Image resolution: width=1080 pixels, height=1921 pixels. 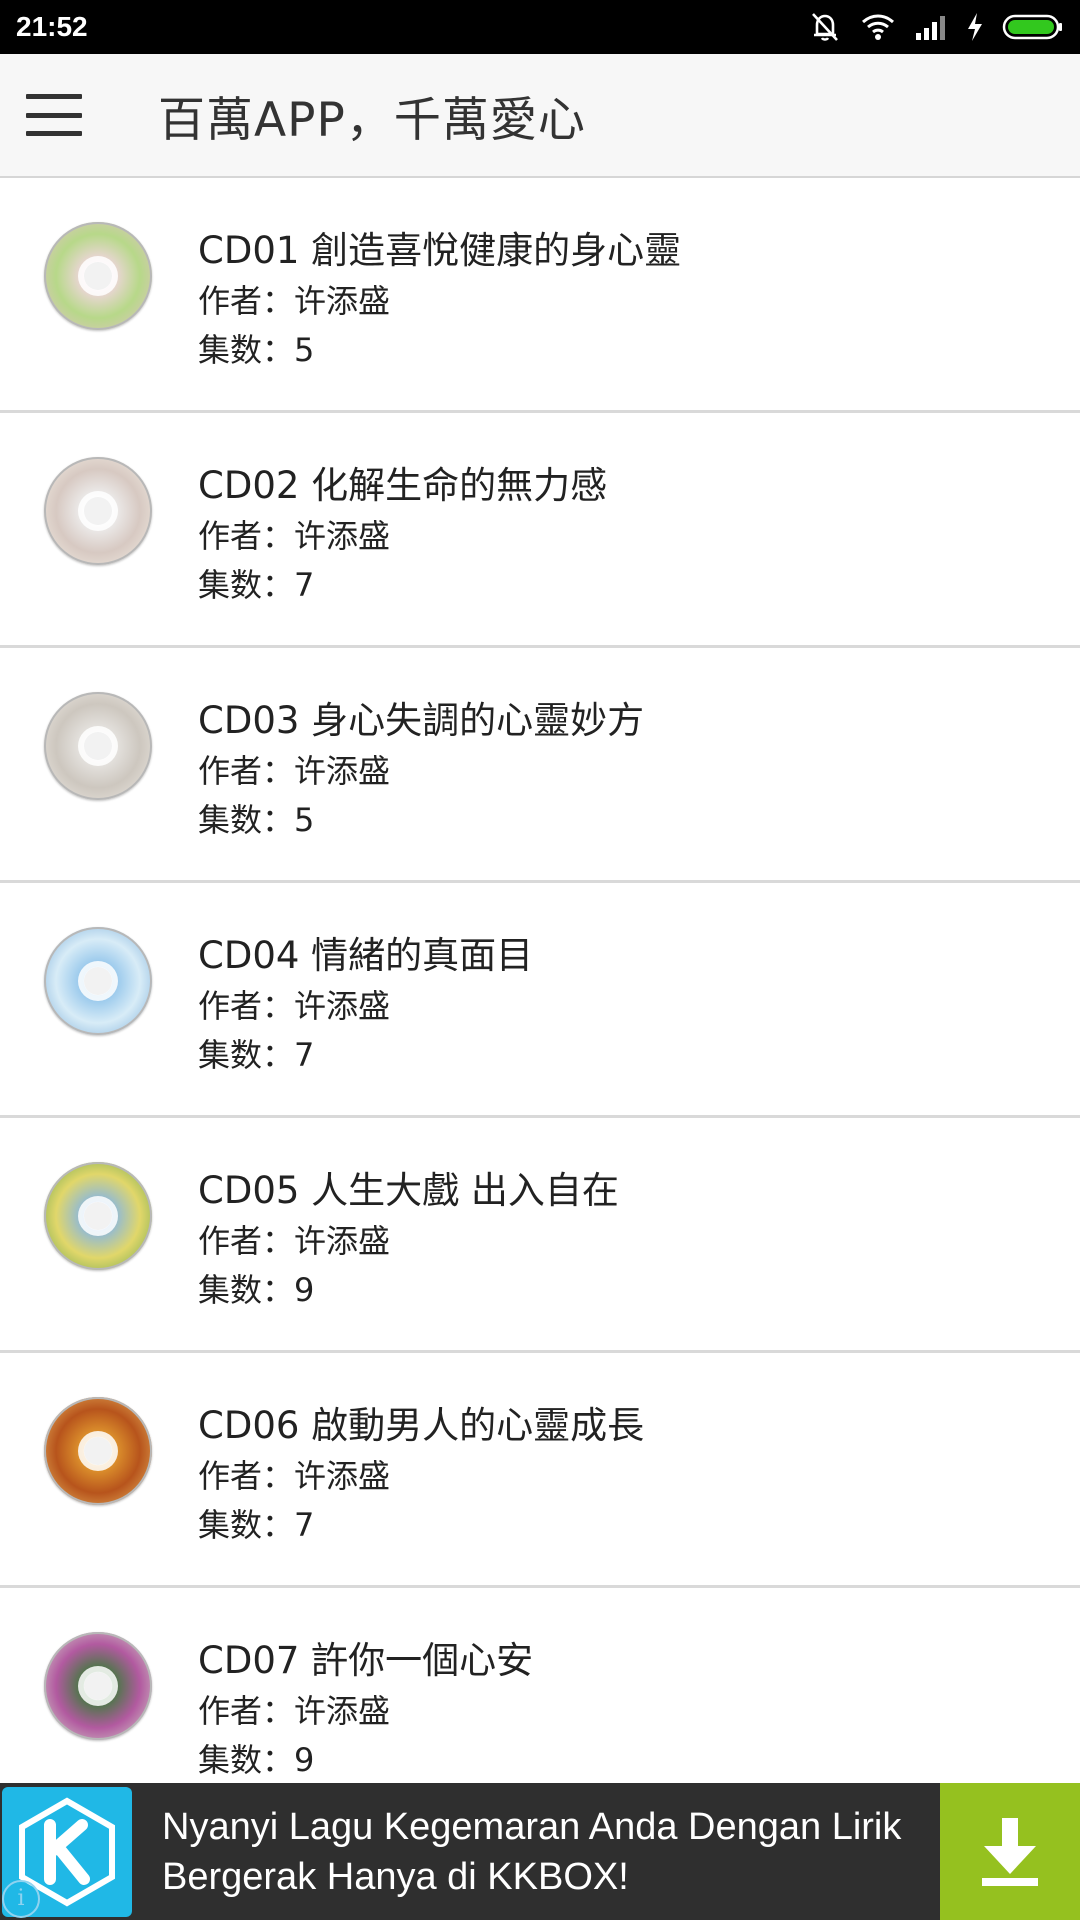 What do you see at coordinates (366, 1660) in the screenshot?
I see `item-title: CD07 許你一個心安` at bounding box center [366, 1660].